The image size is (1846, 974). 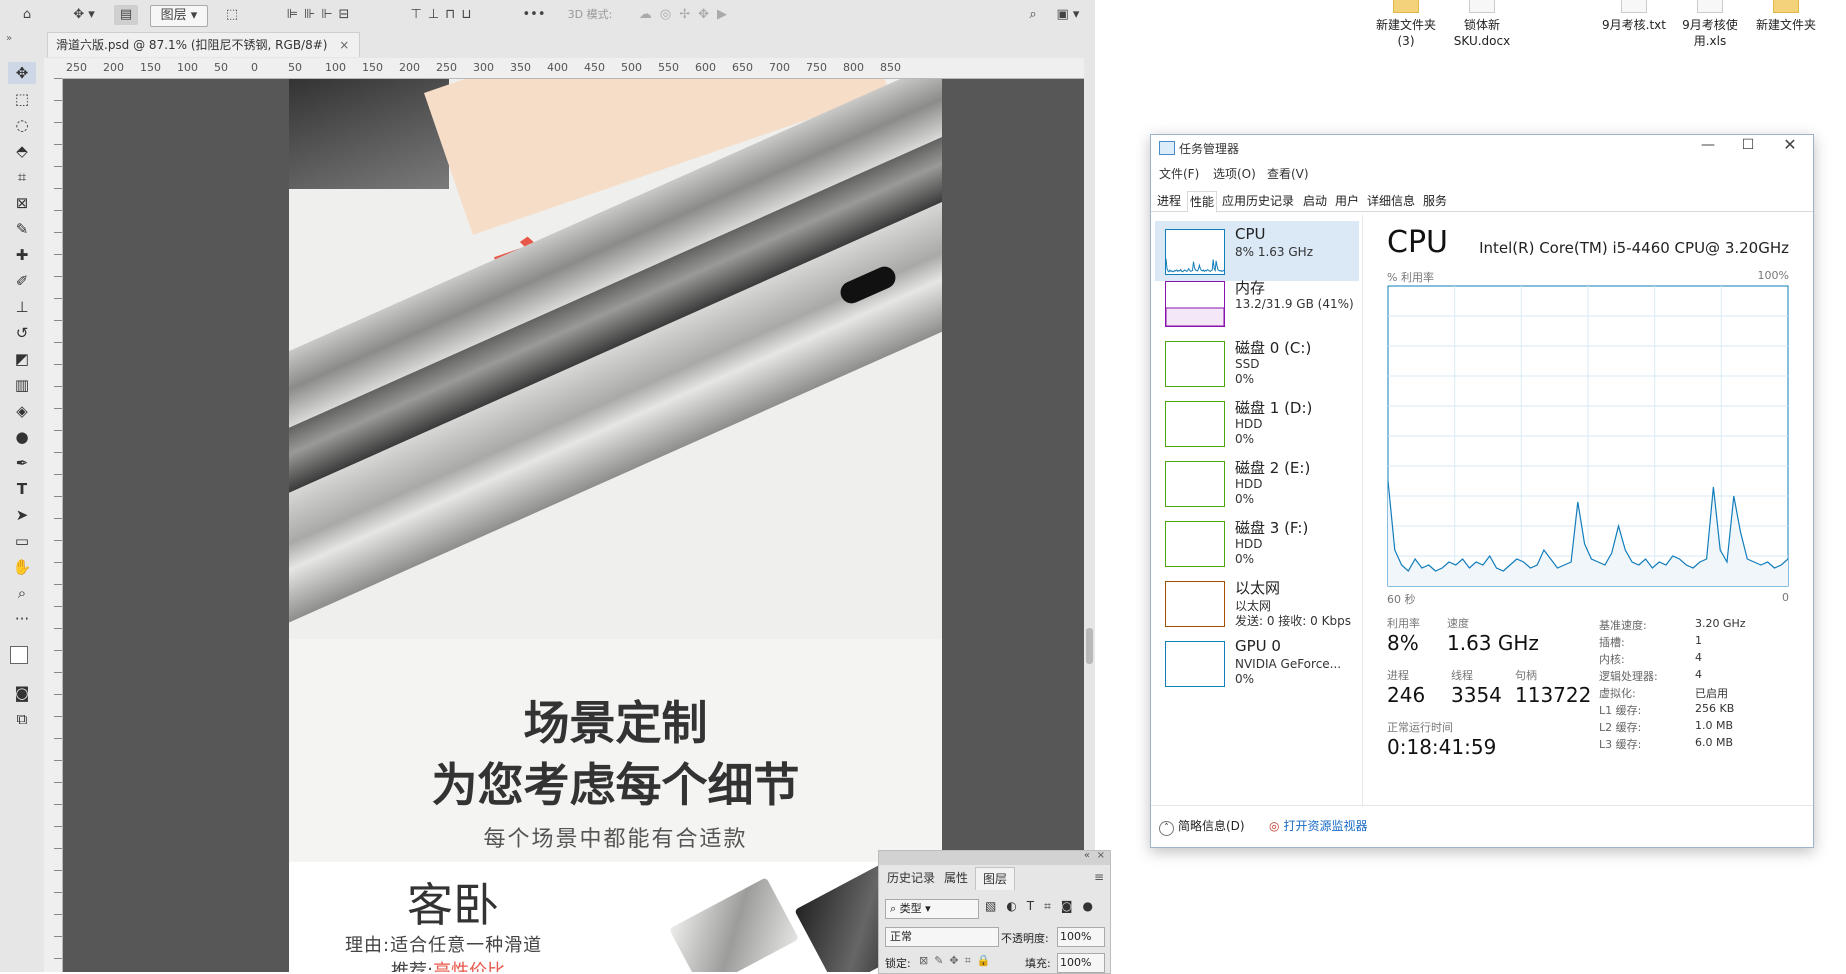 What do you see at coordinates (22, 203) in the screenshot?
I see `frame-tool-icon: ⊠` at bounding box center [22, 203].